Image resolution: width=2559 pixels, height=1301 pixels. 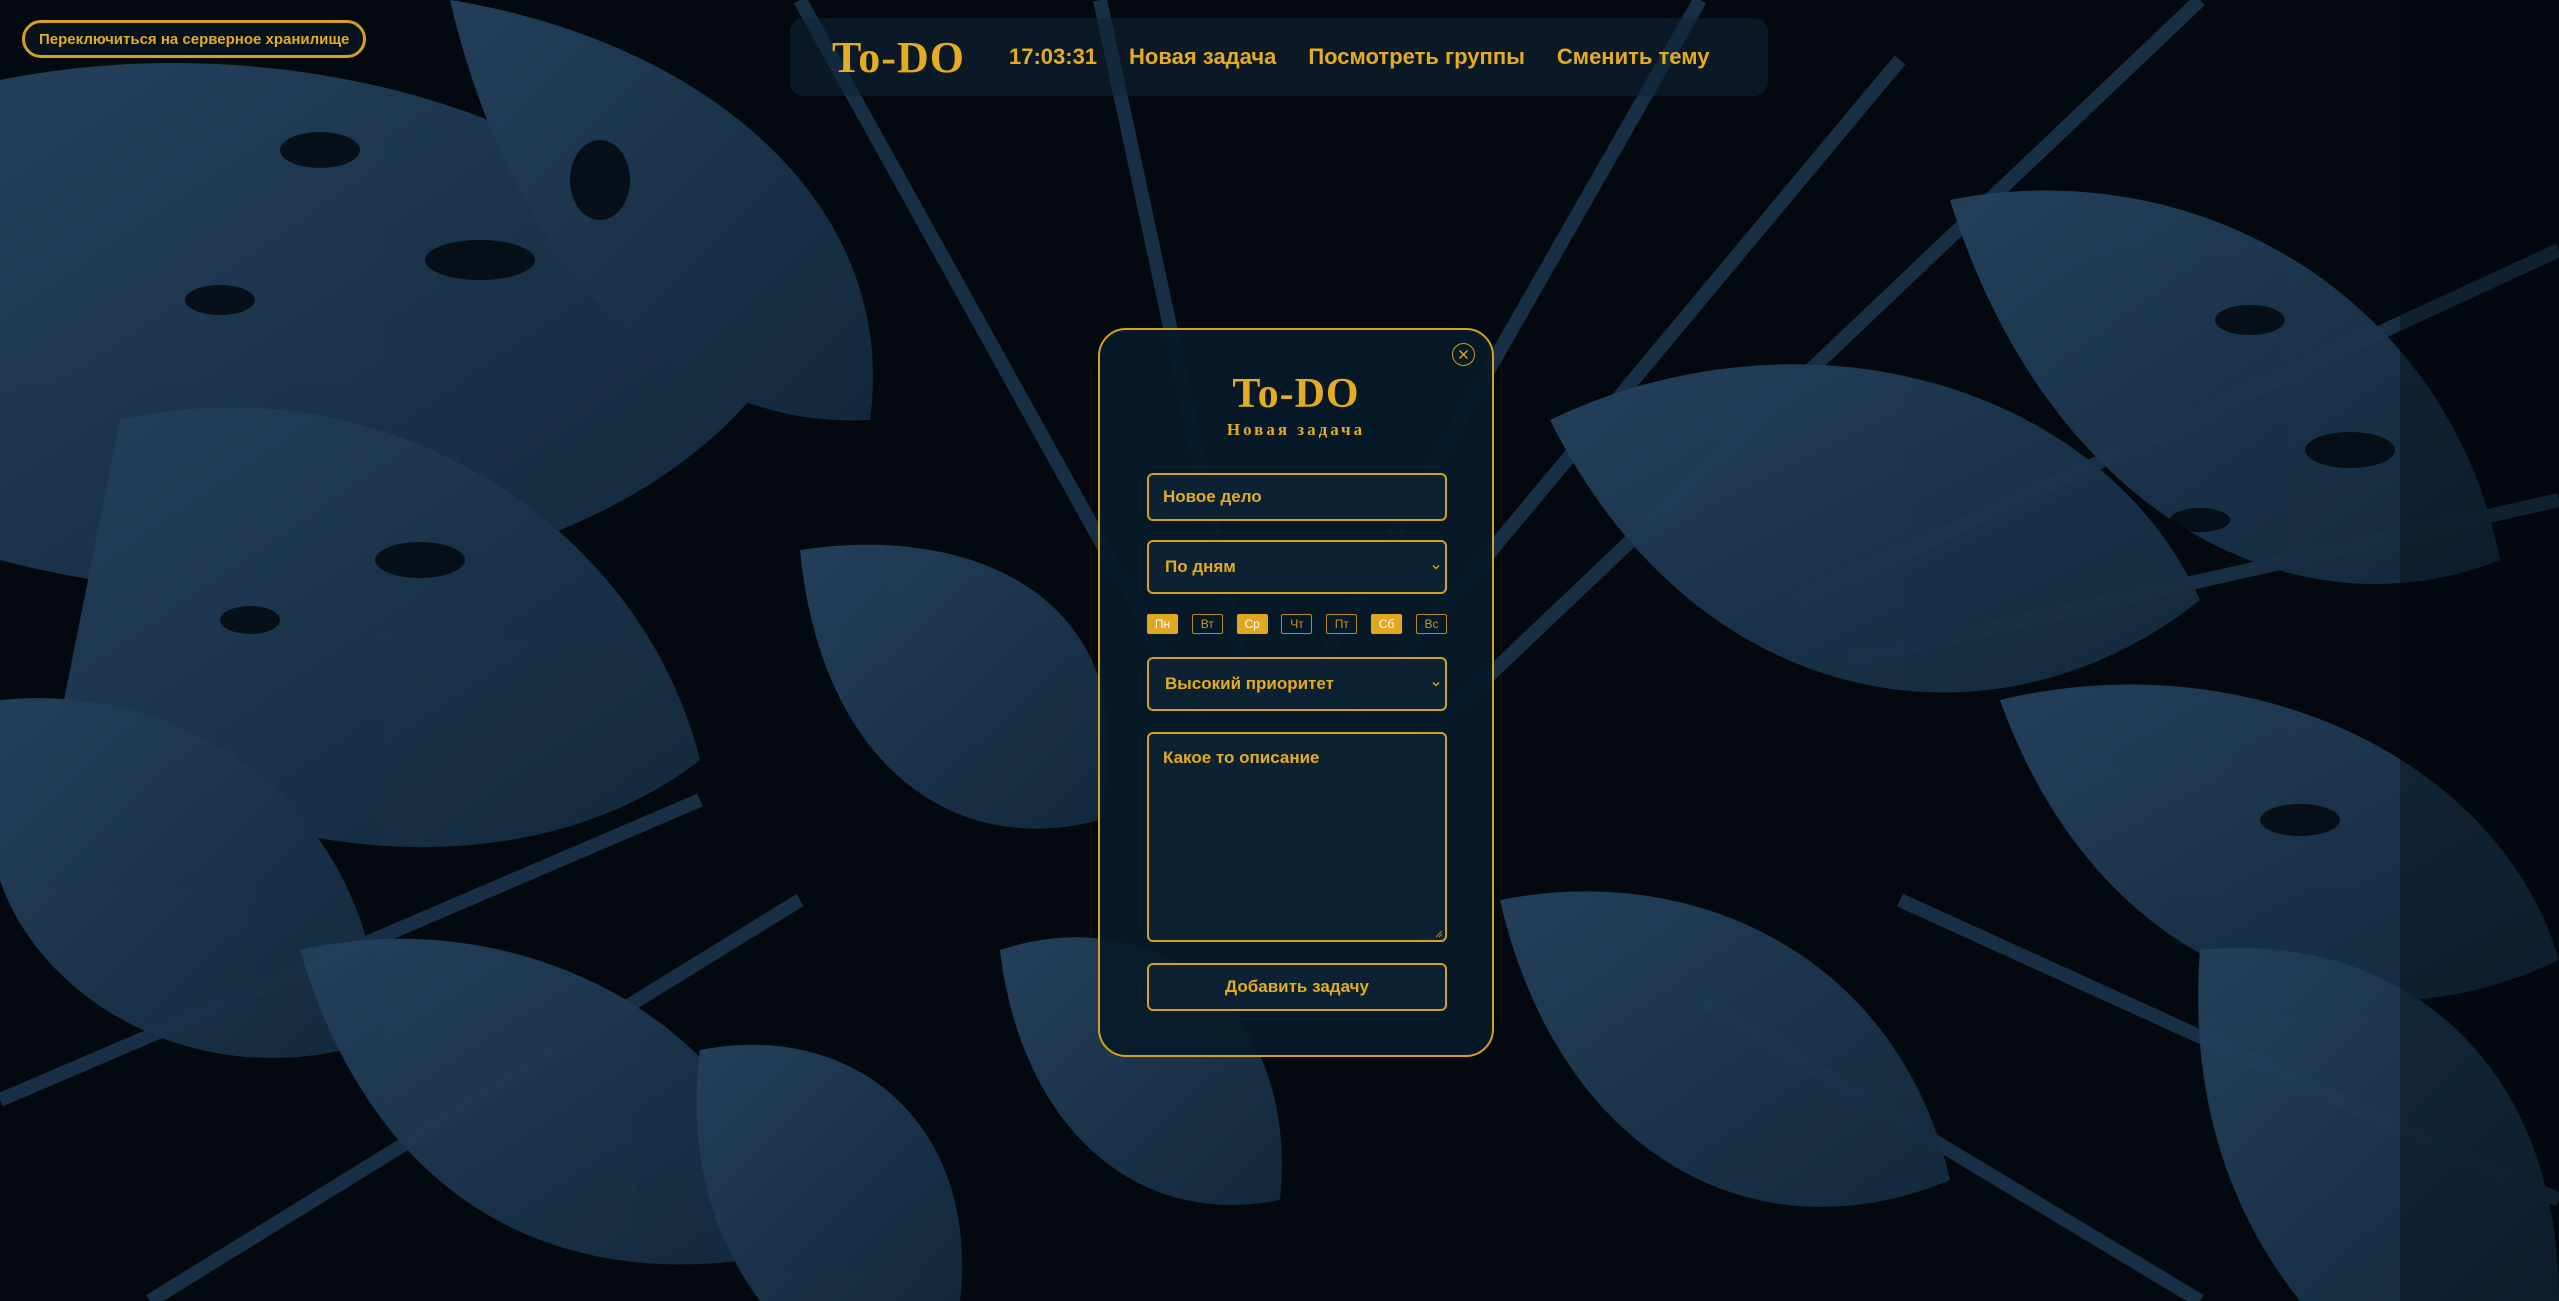 What do you see at coordinates (1207, 624) in the screenshot?
I see `day-toggle-tue: Вт` at bounding box center [1207, 624].